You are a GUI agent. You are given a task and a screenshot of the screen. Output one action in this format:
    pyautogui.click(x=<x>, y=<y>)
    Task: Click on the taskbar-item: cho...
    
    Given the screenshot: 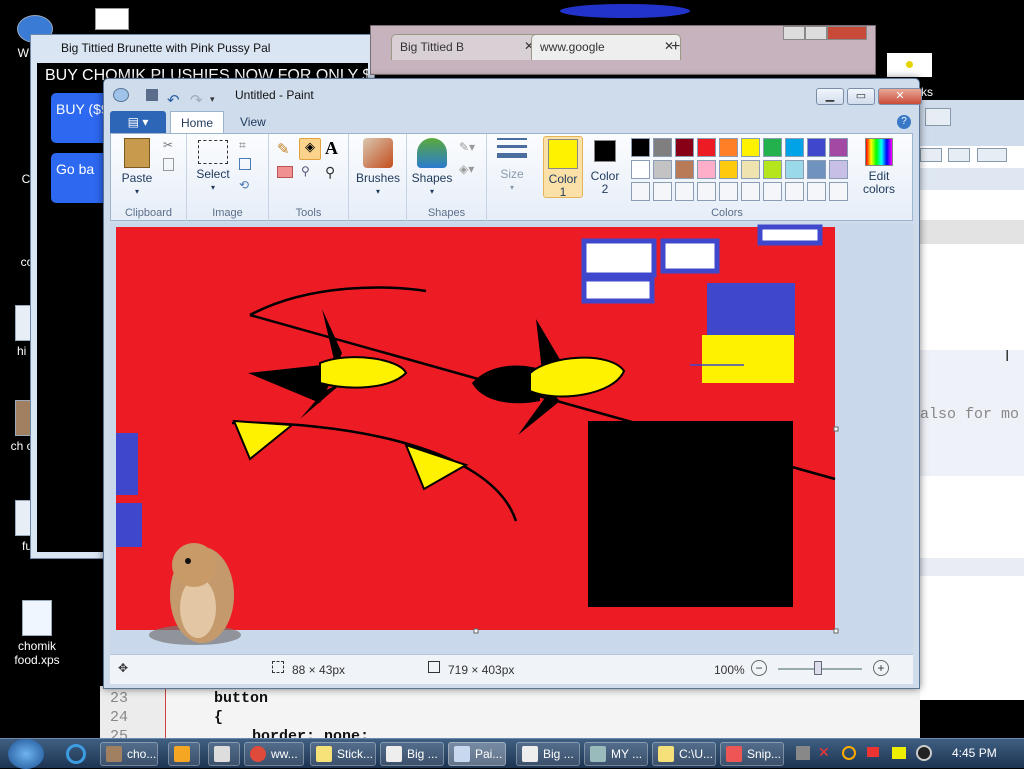 What is the action you would take?
    pyautogui.click(x=129, y=754)
    